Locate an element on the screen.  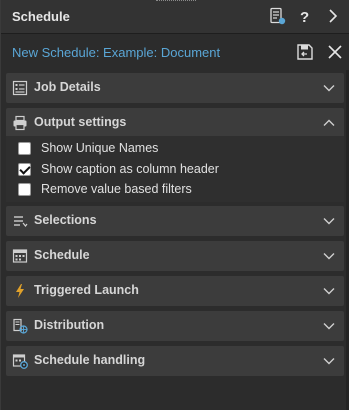
schedule-name: New Schedule: Example: Document is located at coordinates (116, 52).